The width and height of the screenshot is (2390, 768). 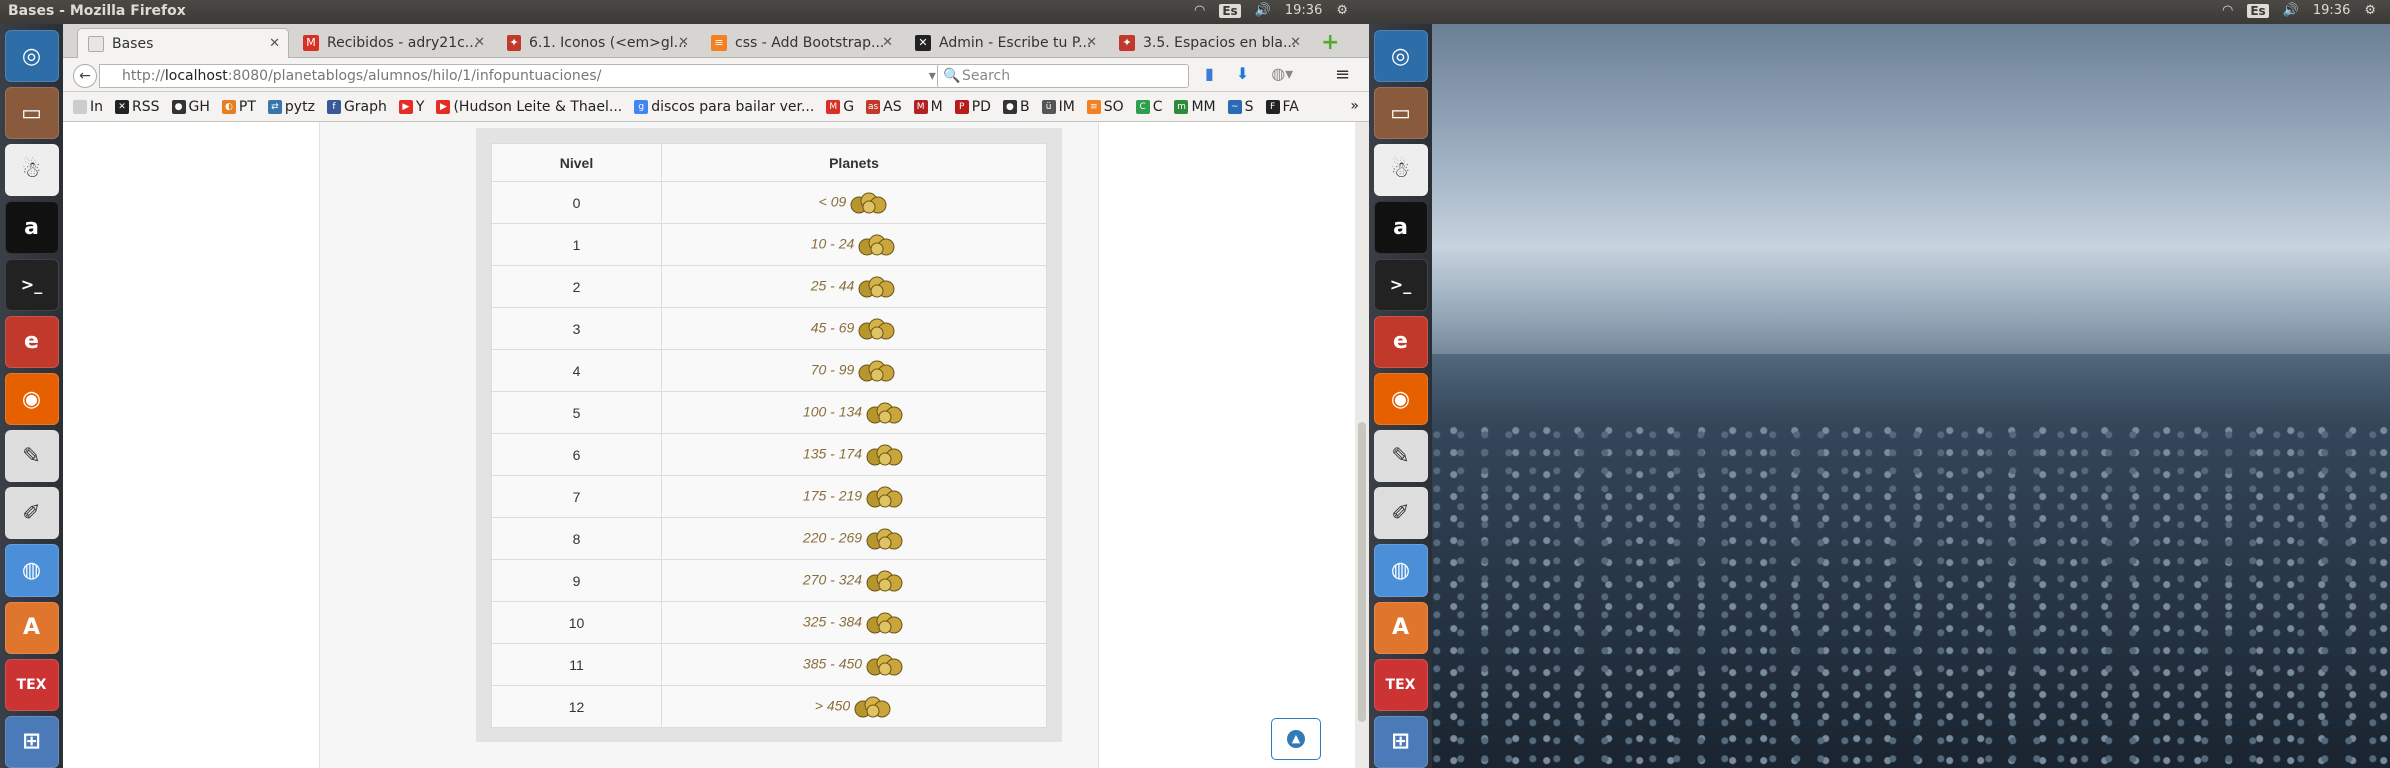 What do you see at coordinates (238, 107) in the screenshot?
I see `bookmark-pt: ◐ PT` at bounding box center [238, 107].